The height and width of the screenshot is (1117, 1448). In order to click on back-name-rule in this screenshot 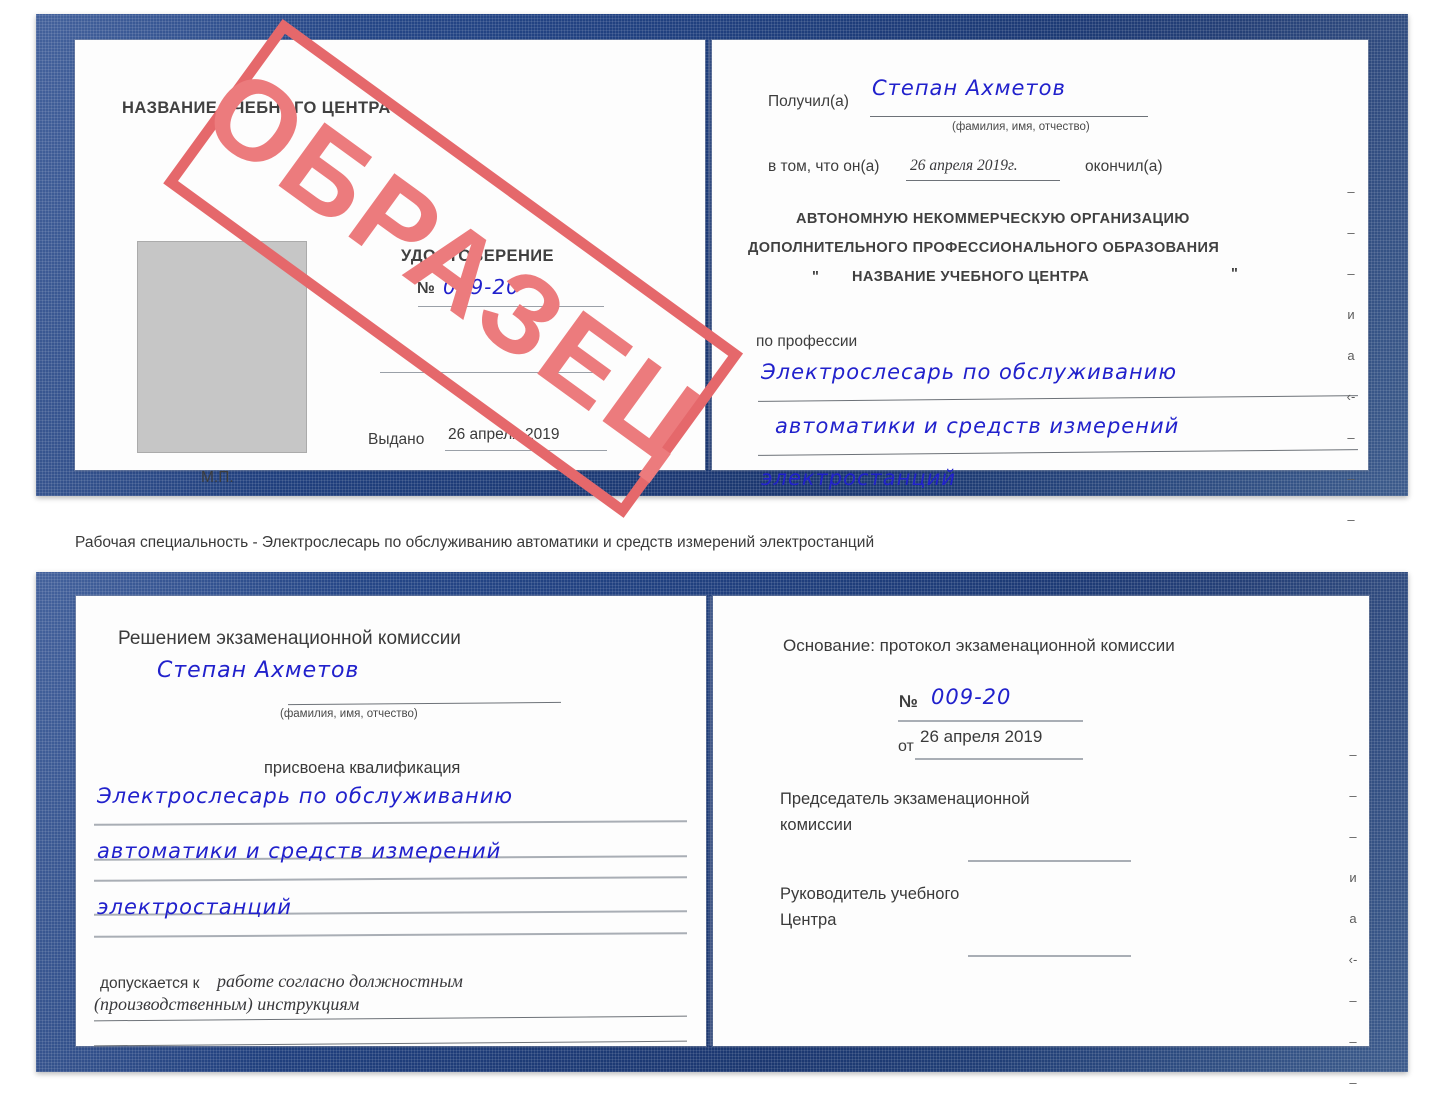, I will do `click(424, 703)`.